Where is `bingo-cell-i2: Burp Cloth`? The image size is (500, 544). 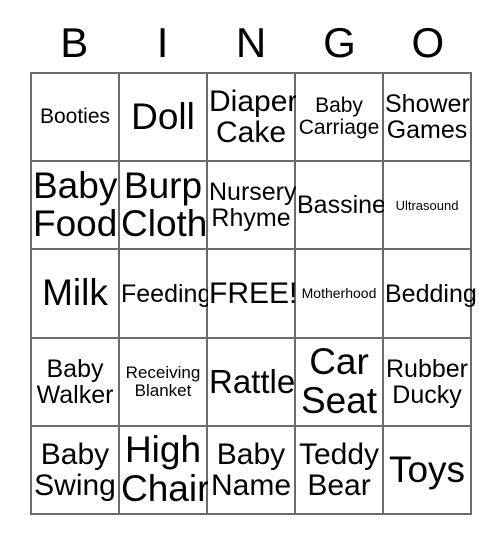
bingo-cell-i2: Burp Cloth is located at coordinates (164, 206).